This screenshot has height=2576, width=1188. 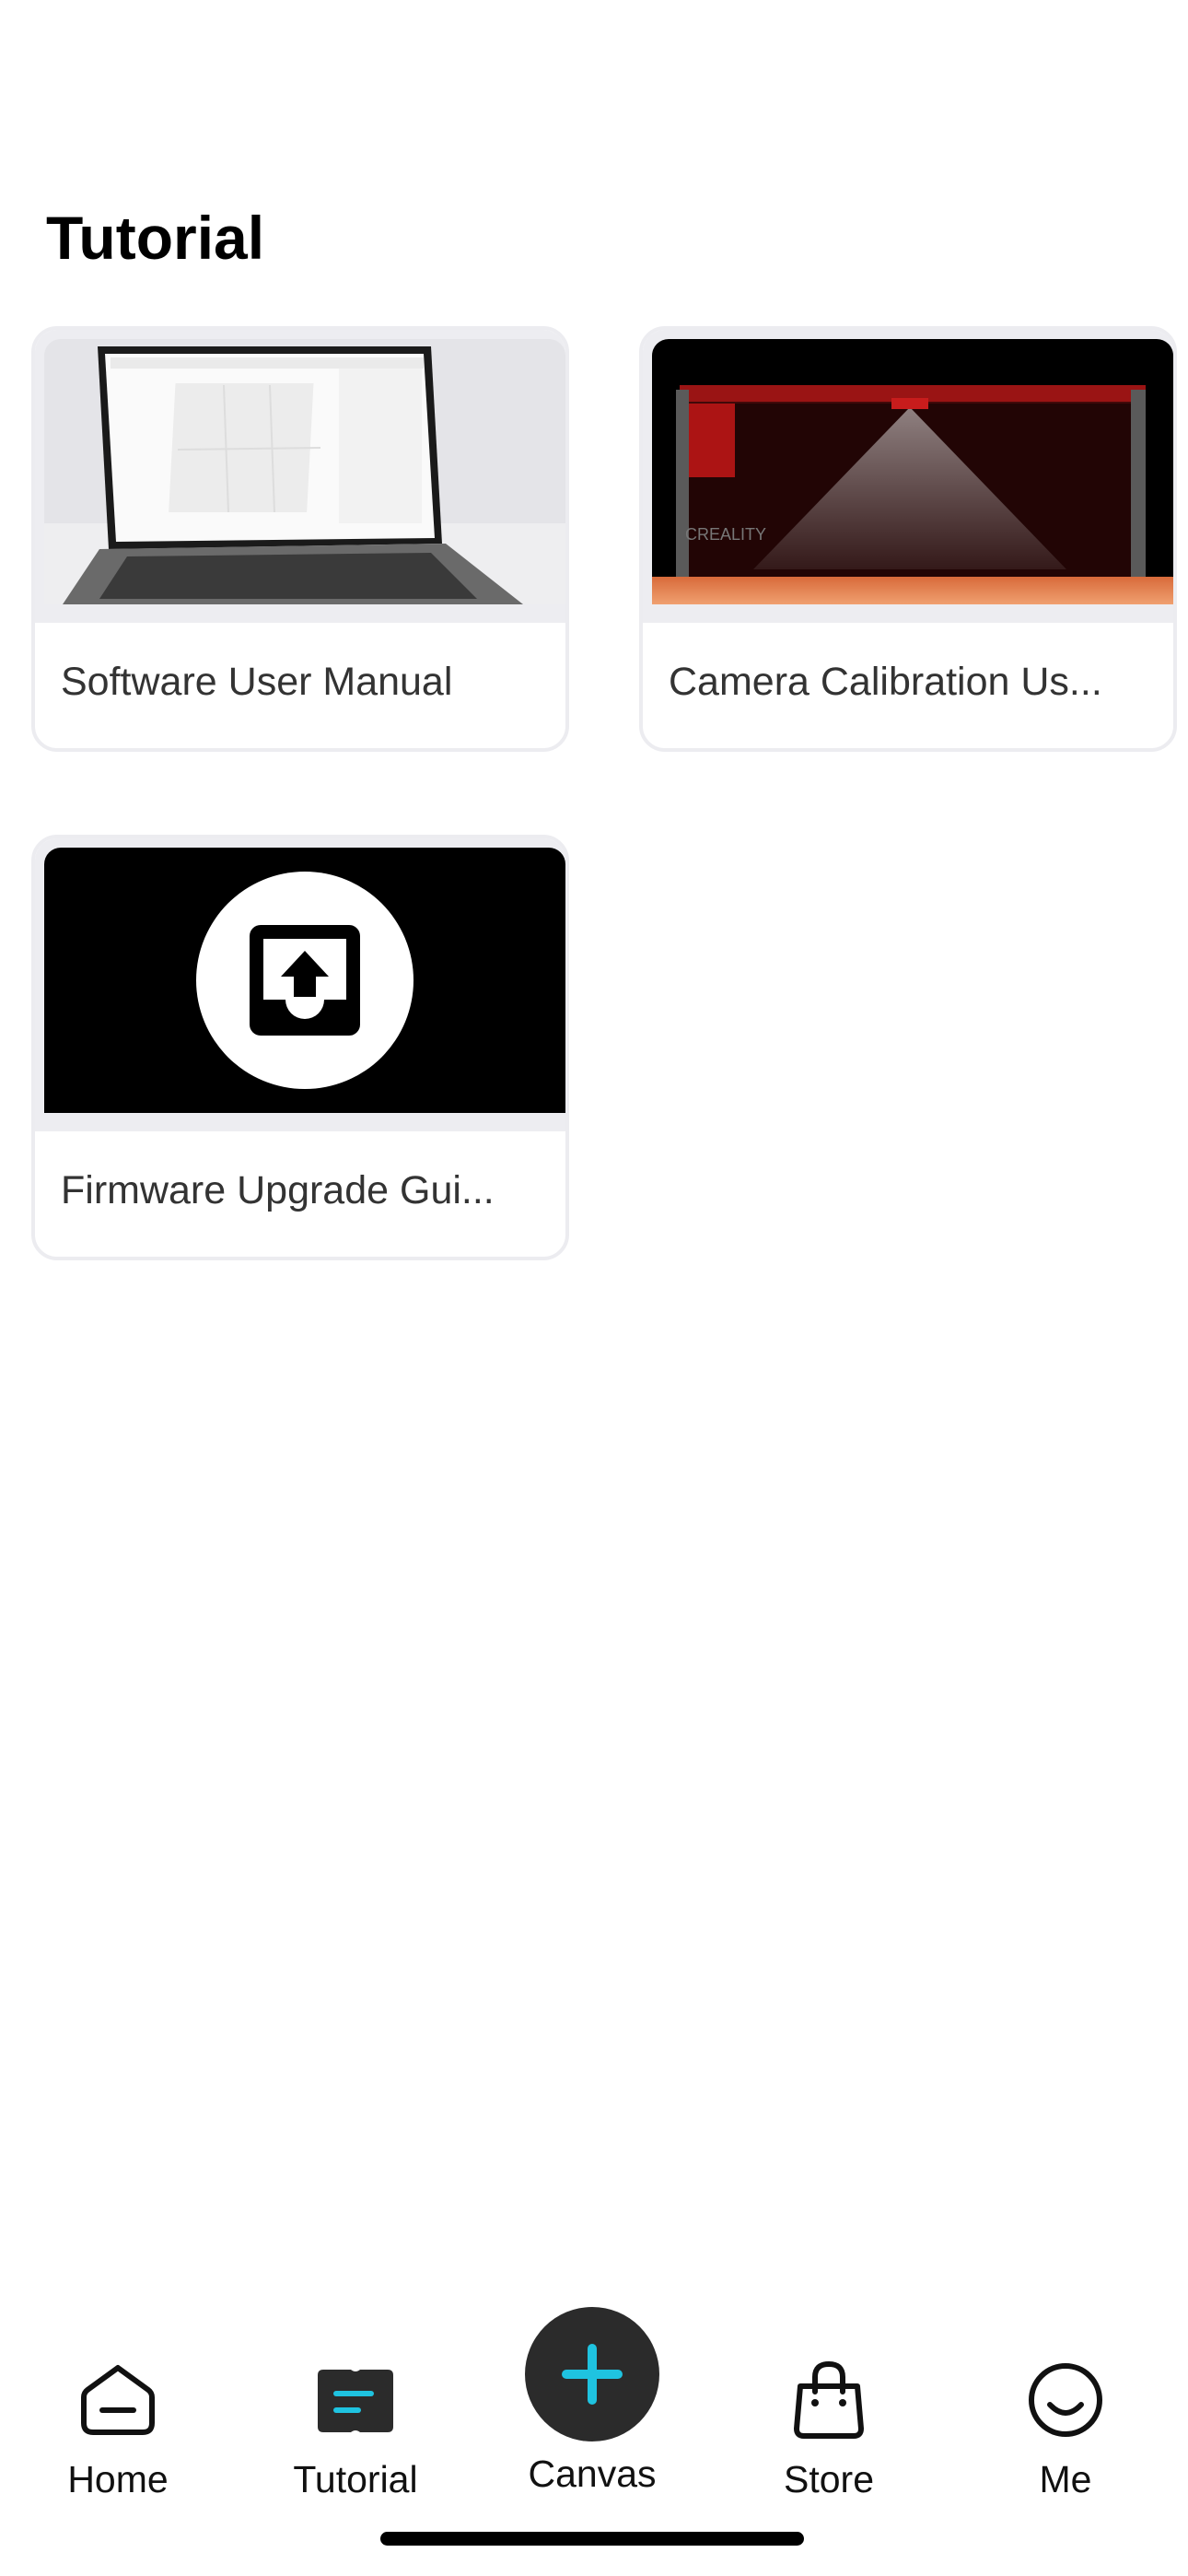 I want to click on page-title: Tutorial, so click(x=155, y=238).